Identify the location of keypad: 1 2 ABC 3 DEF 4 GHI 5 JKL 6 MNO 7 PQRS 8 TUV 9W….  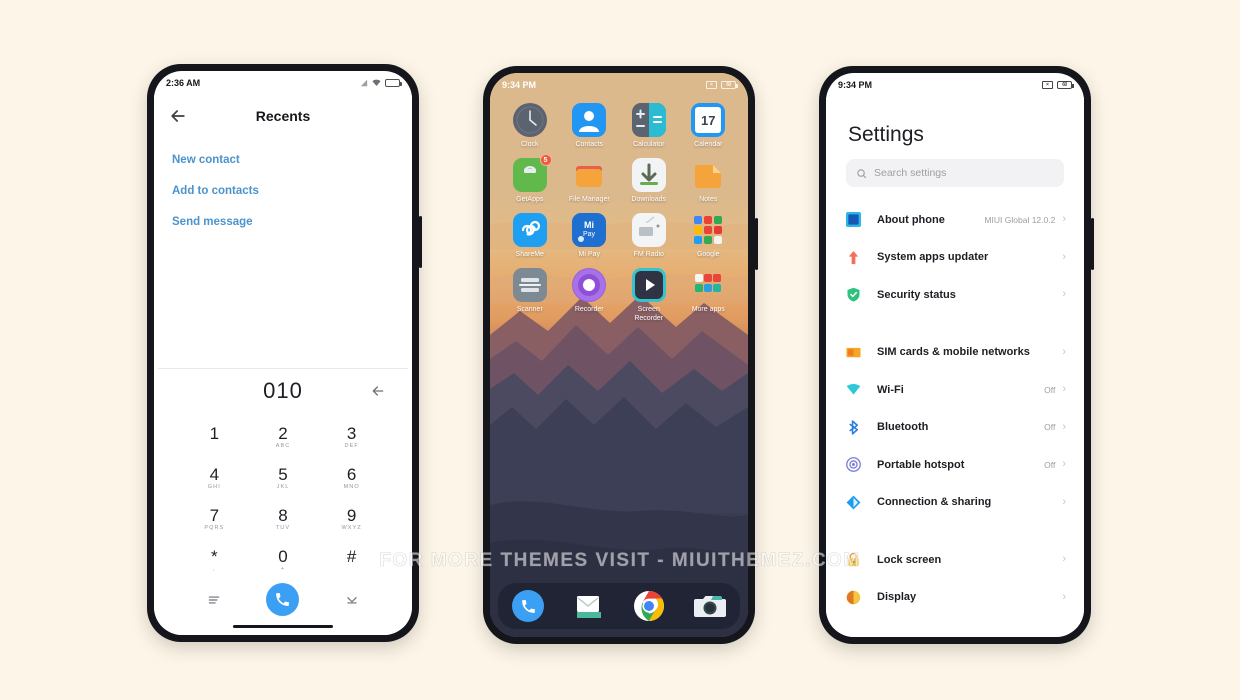
(283, 497).